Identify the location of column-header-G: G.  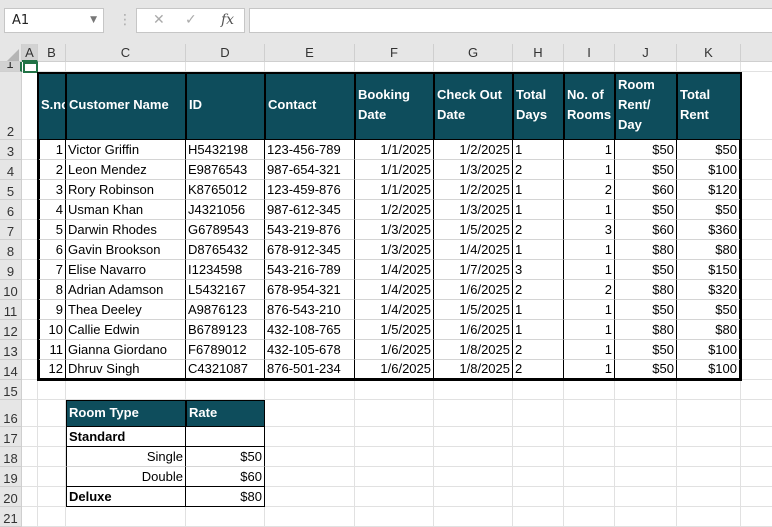
(473, 53).